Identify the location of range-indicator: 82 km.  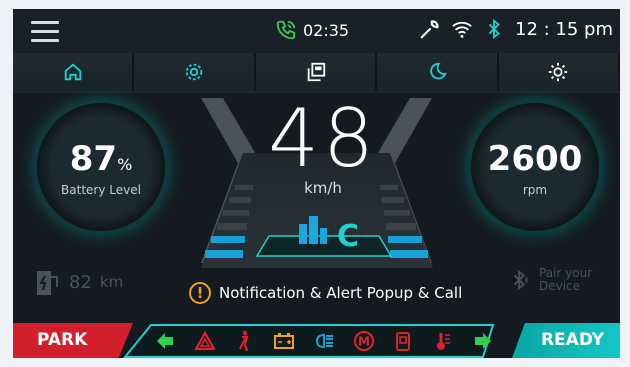
(79, 282).